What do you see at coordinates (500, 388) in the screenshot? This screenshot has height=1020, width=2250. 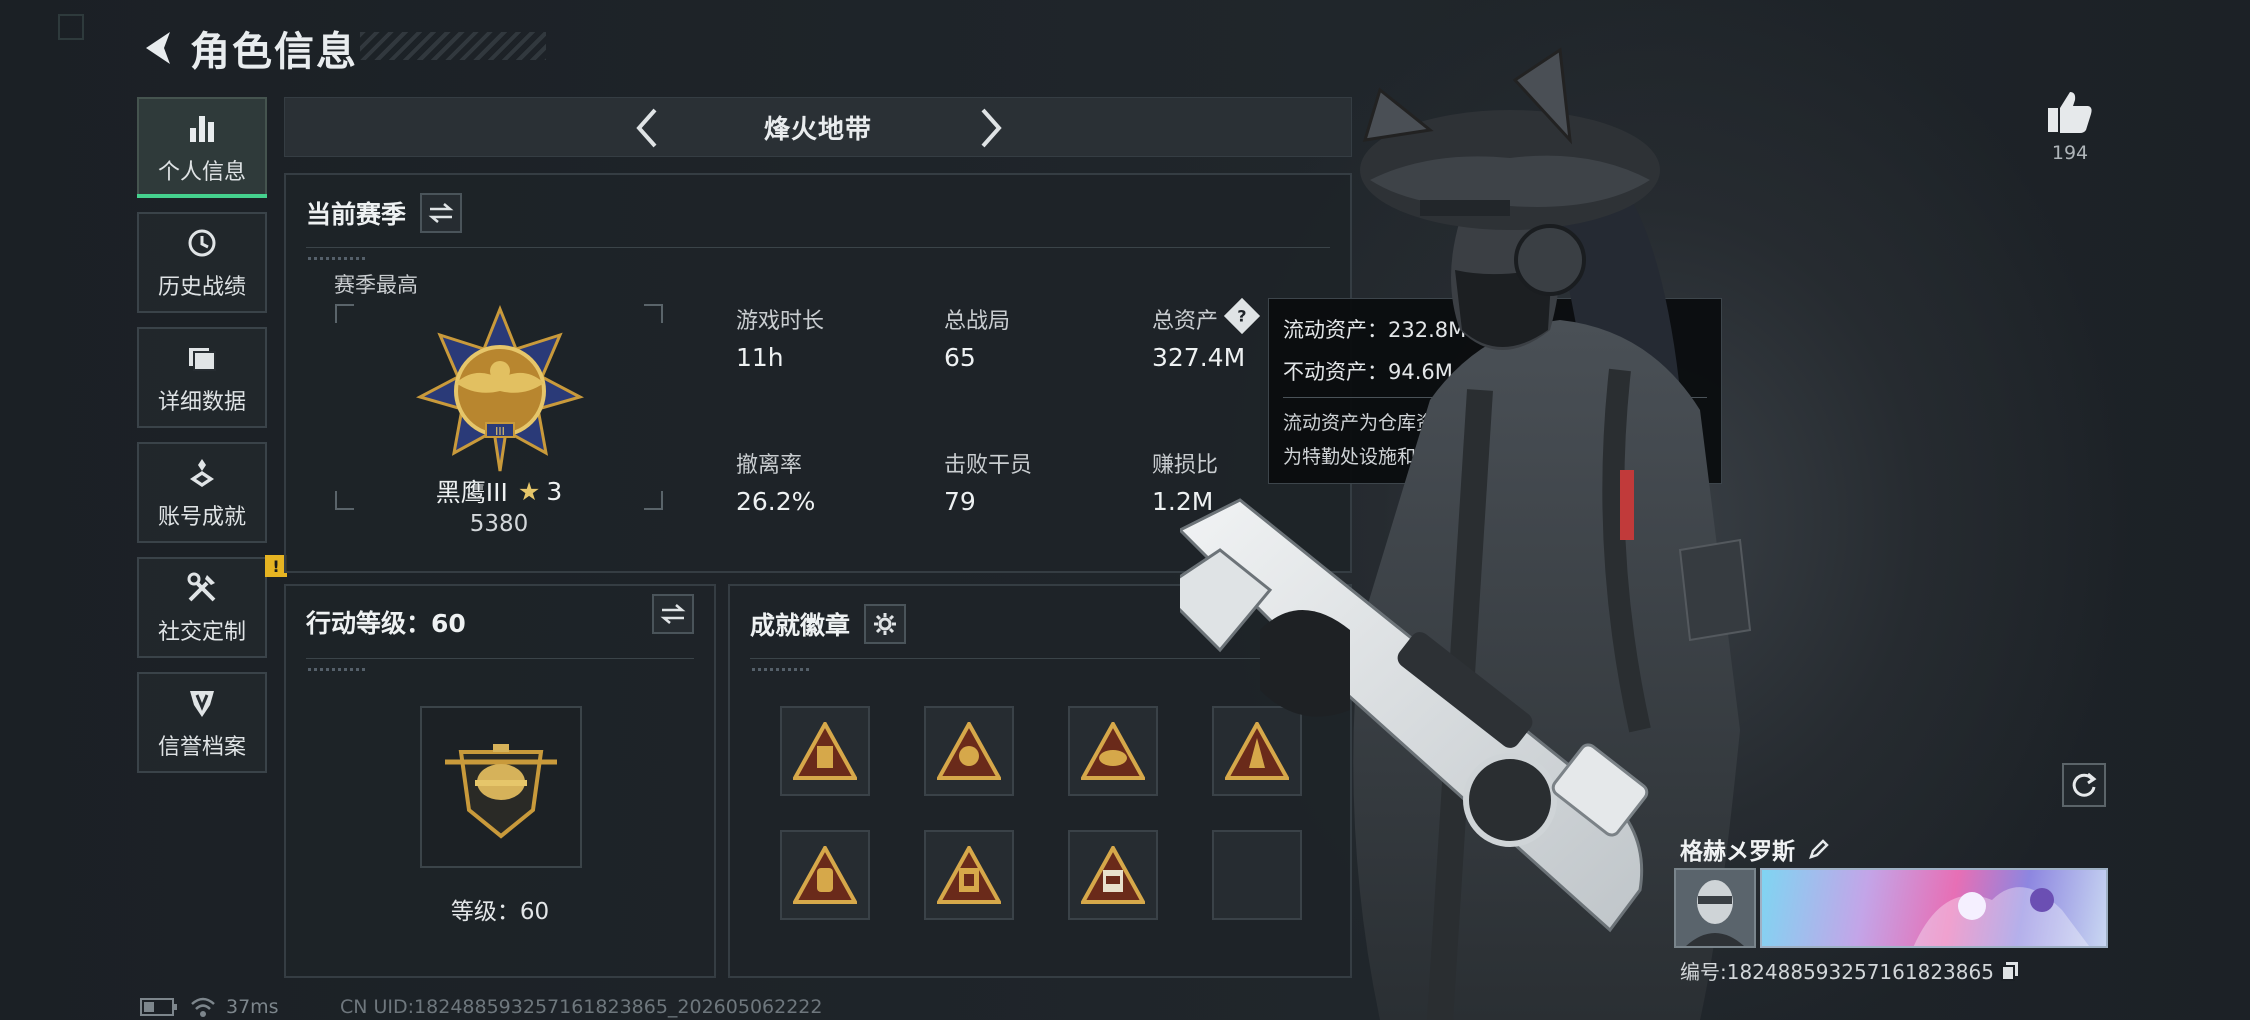 I see `rank-emblem-icon: III` at bounding box center [500, 388].